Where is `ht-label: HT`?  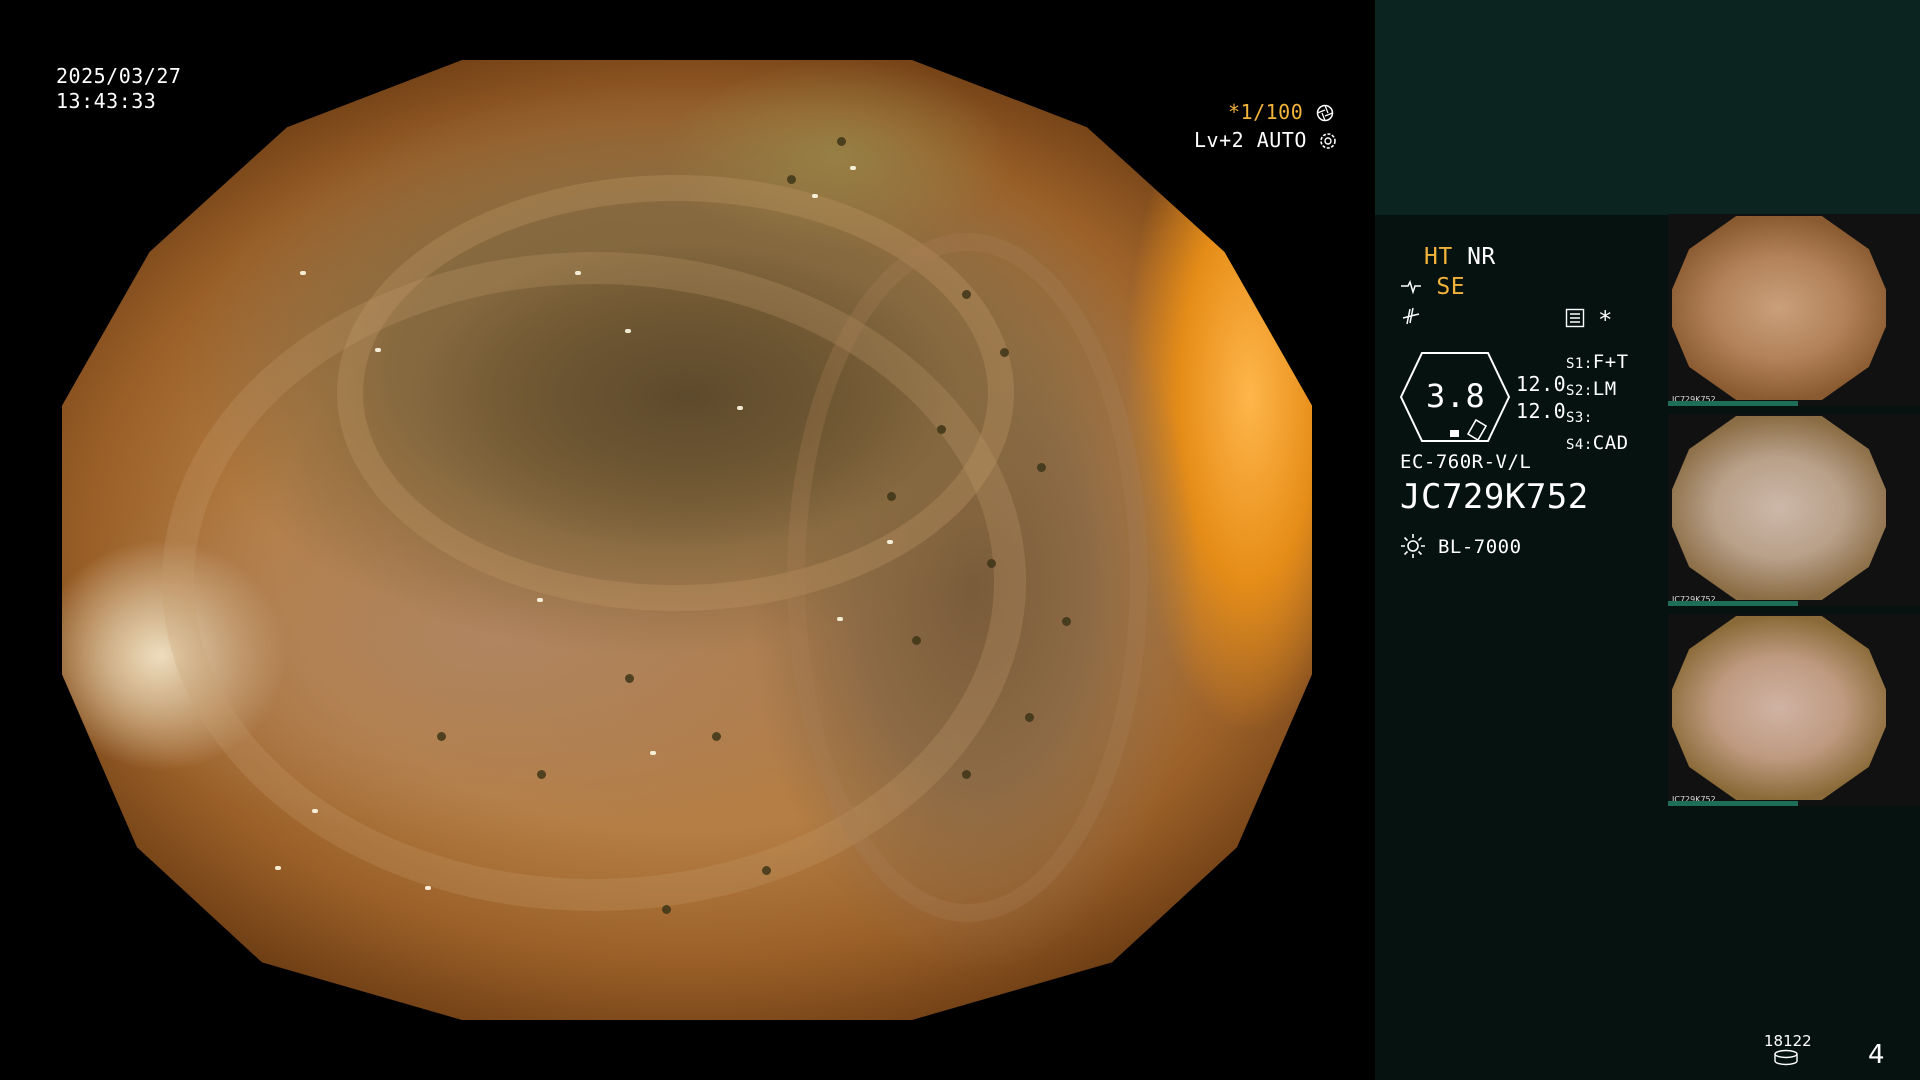 ht-label: HT is located at coordinates (1438, 257).